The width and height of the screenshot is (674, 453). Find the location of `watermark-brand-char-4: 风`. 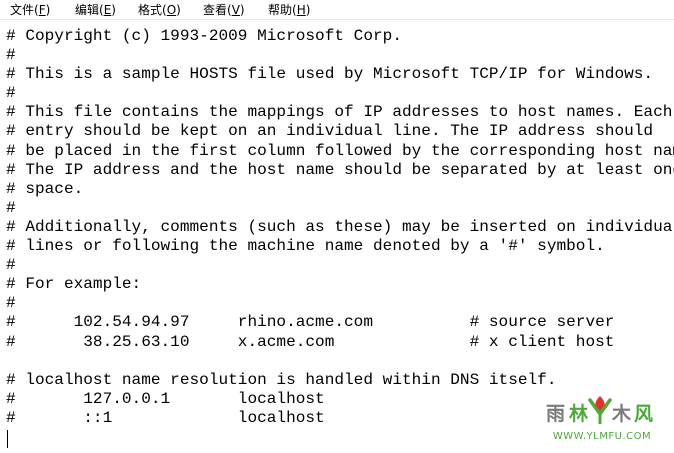

watermark-brand-char-4: 风 is located at coordinates (643, 414).